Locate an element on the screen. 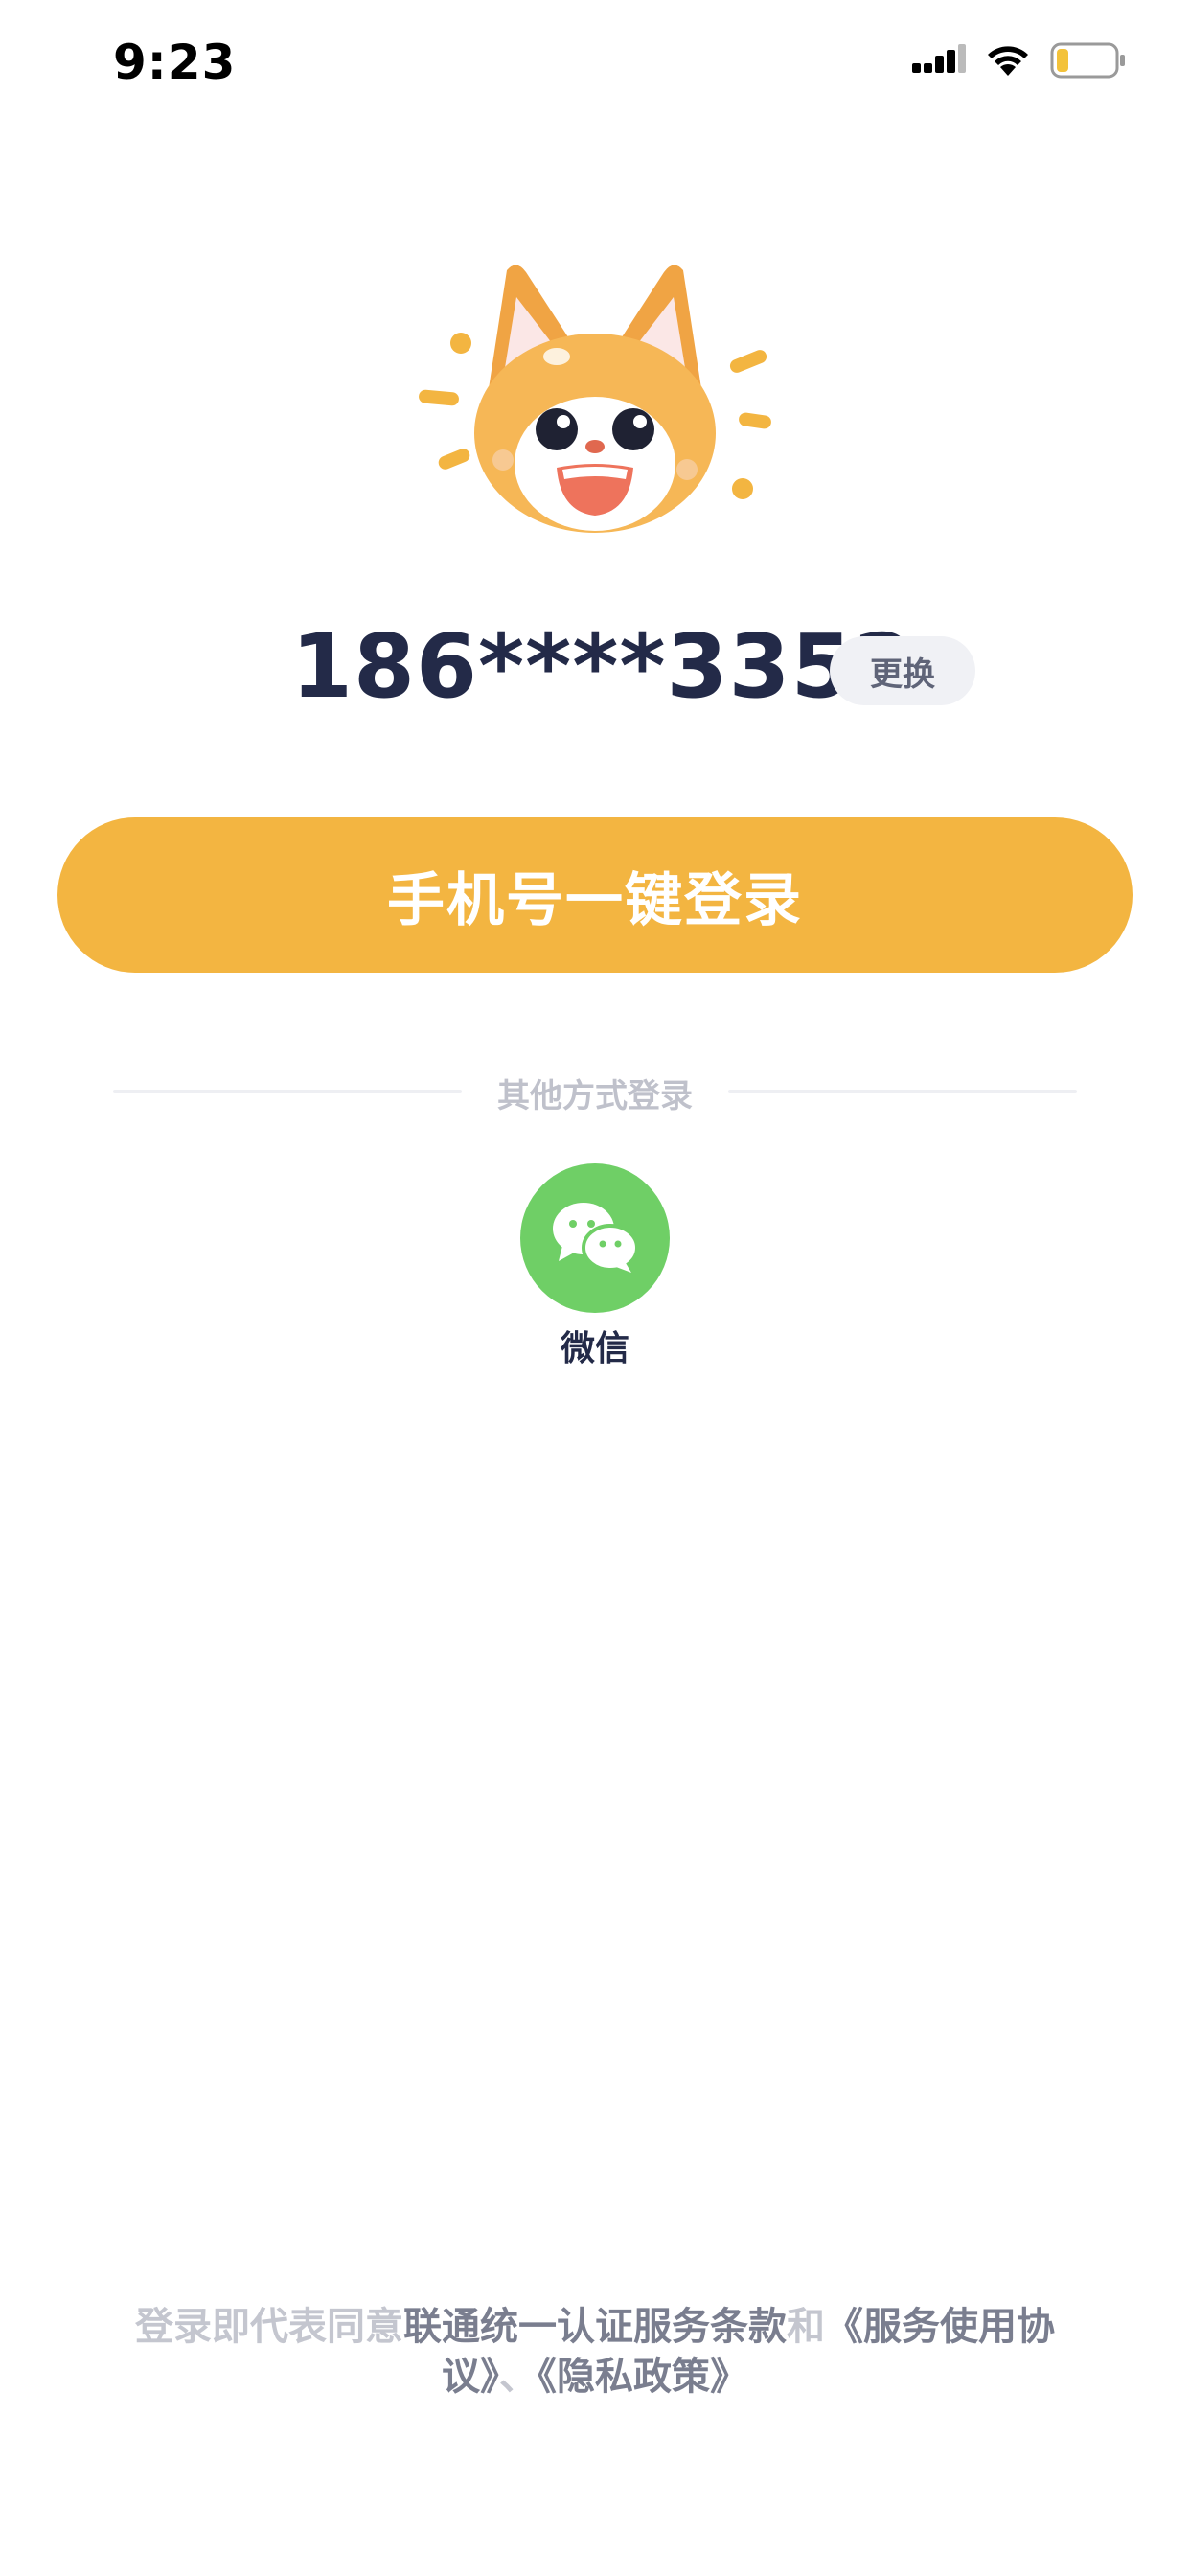 The height and width of the screenshot is (2576, 1190). wifi-icon is located at coordinates (1008, 60).